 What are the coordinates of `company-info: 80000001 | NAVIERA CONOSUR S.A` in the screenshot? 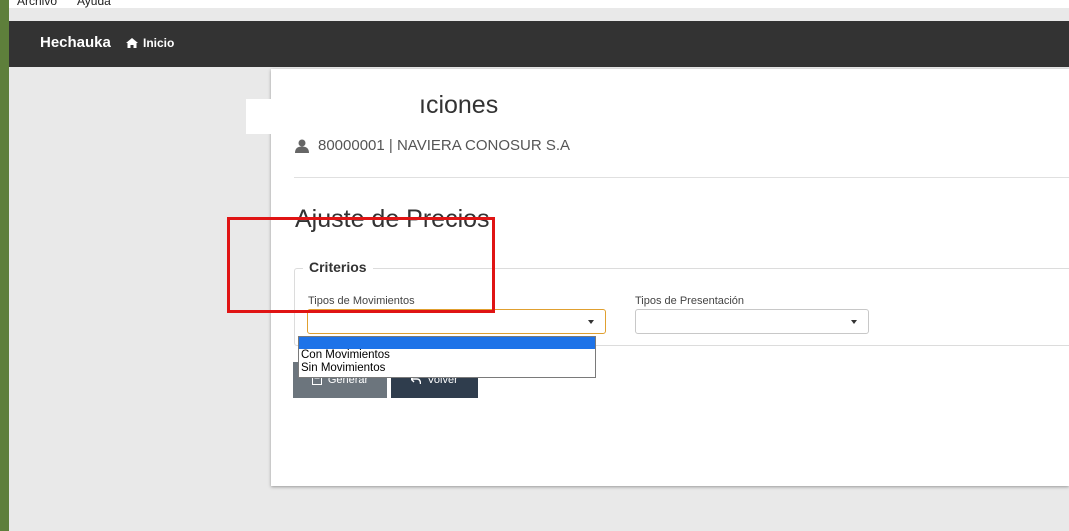 It's located at (432, 145).